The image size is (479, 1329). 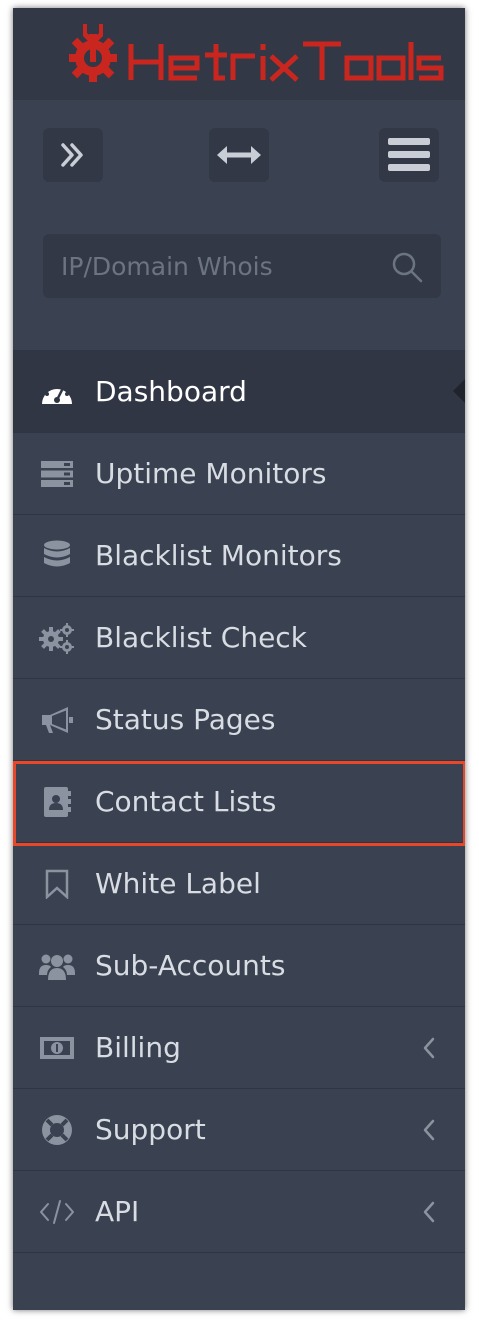 I want to click on logo-bar, so click(x=239, y=54).